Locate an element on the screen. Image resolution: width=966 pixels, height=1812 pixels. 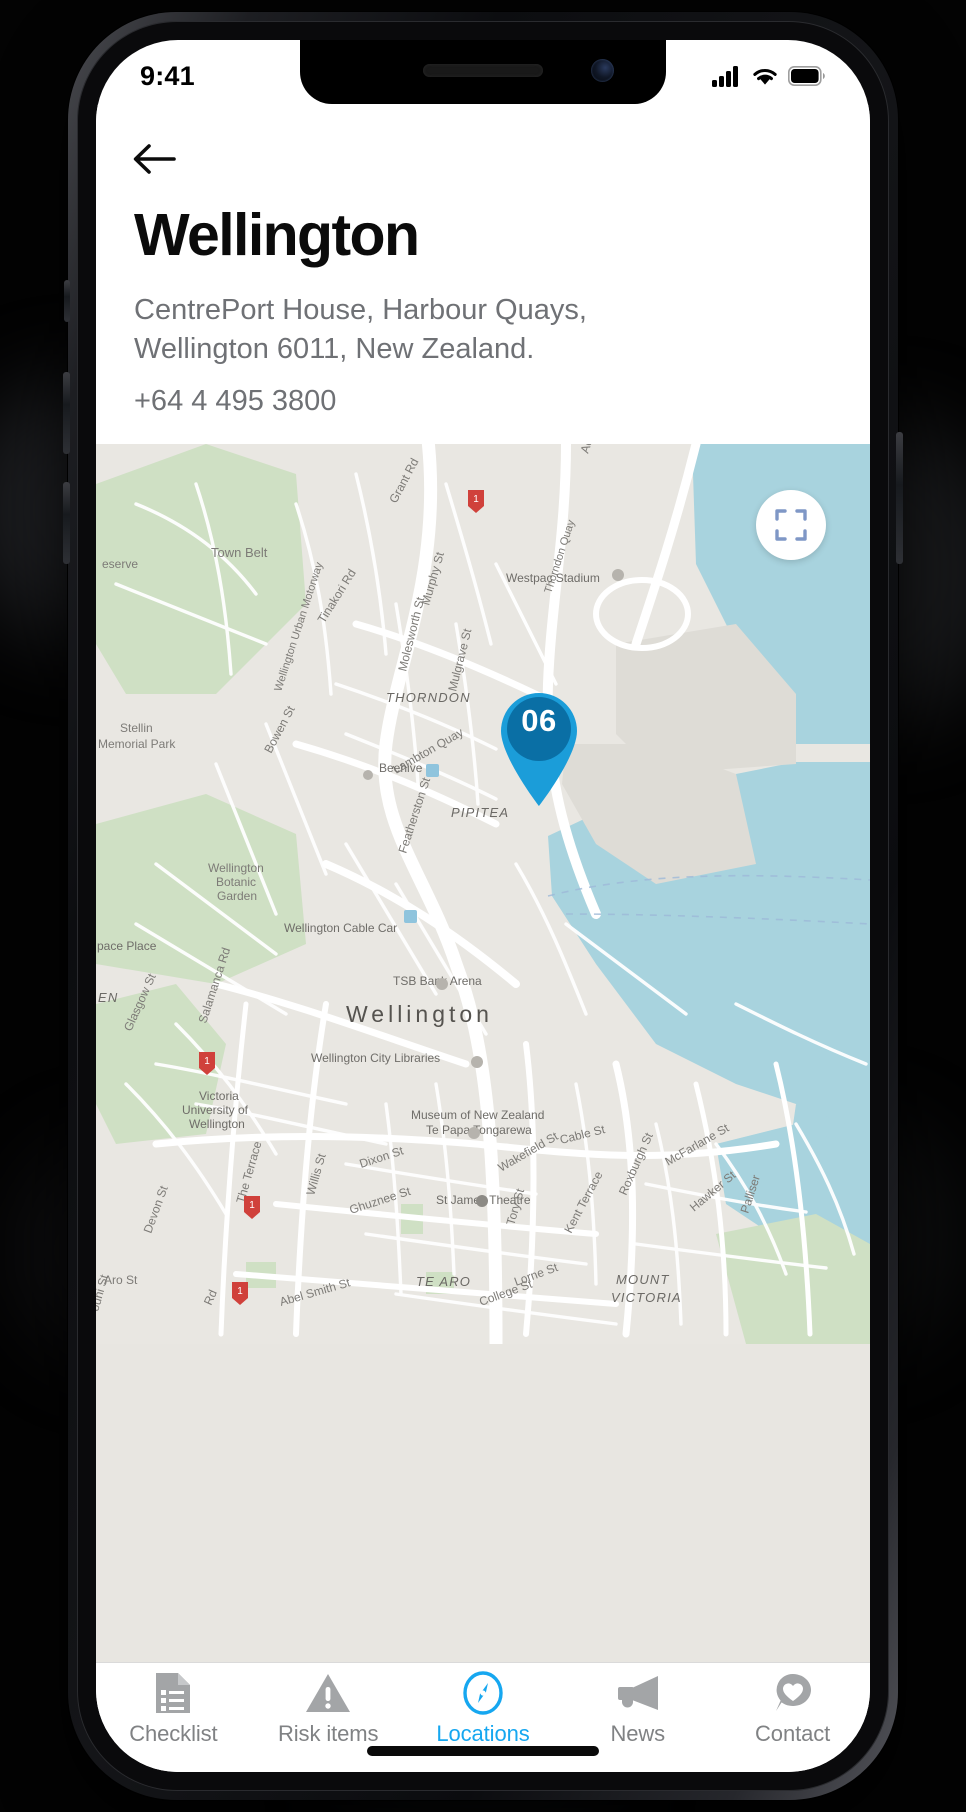
address-line-2: Wellington 6011, New Zealand. is located at coordinates (334, 349).